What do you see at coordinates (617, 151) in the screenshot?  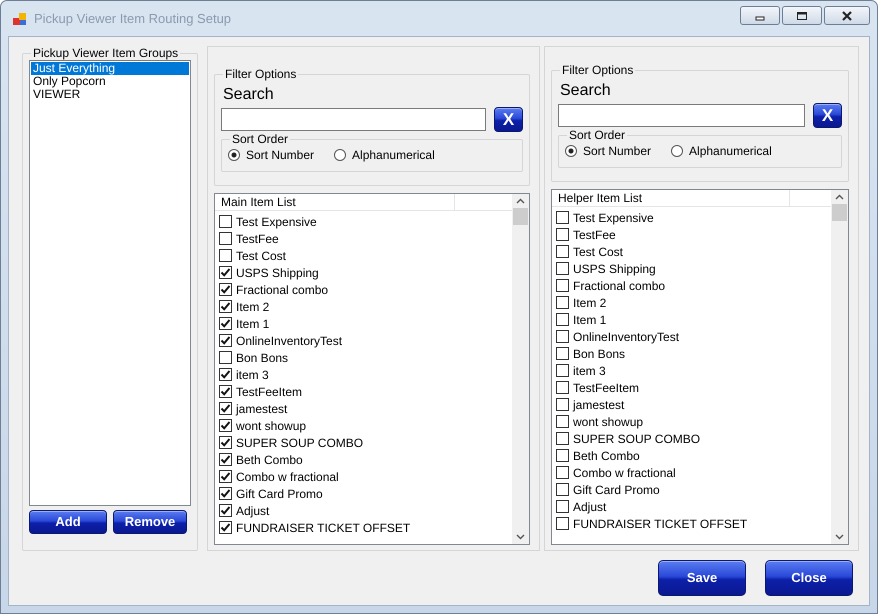 I see `radio-label: Sort Number` at bounding box center [617, 151].